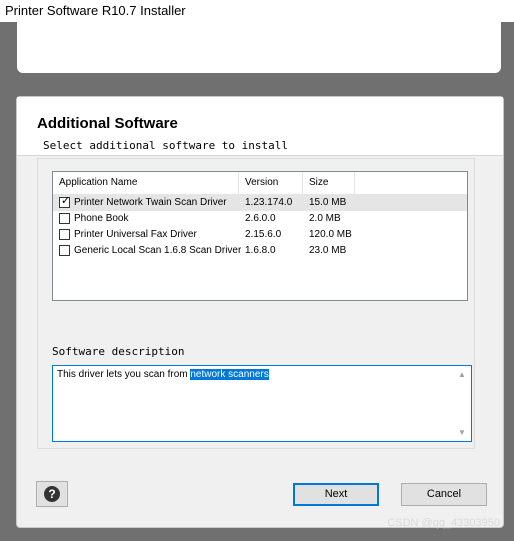 The image size is (514, 541). What do you see at coordinates (462, 403) in the screenshot?
I see `description-scrollbar: ▲ ▼` at bounding box center [462, 403].